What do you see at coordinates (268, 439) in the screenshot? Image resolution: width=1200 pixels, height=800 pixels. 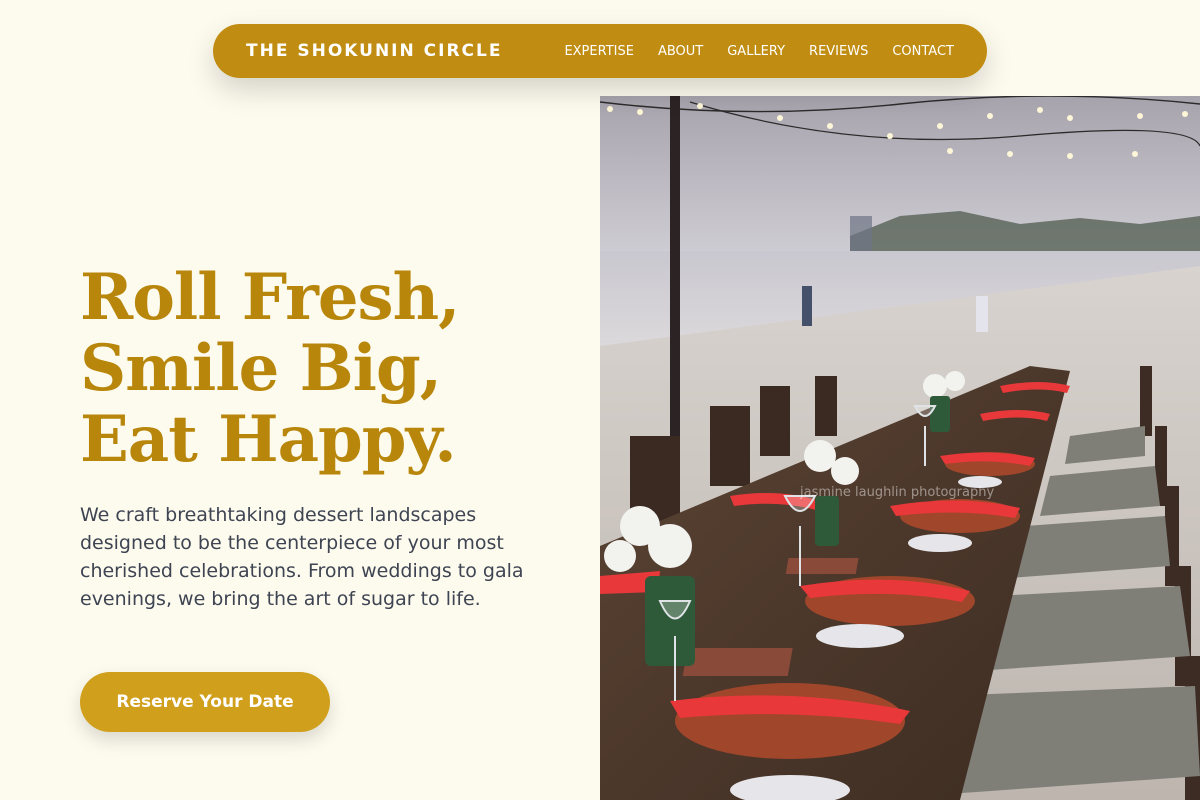 I see `hero-title-line-3: Eat Happy.` at bounding box center [268, 439].